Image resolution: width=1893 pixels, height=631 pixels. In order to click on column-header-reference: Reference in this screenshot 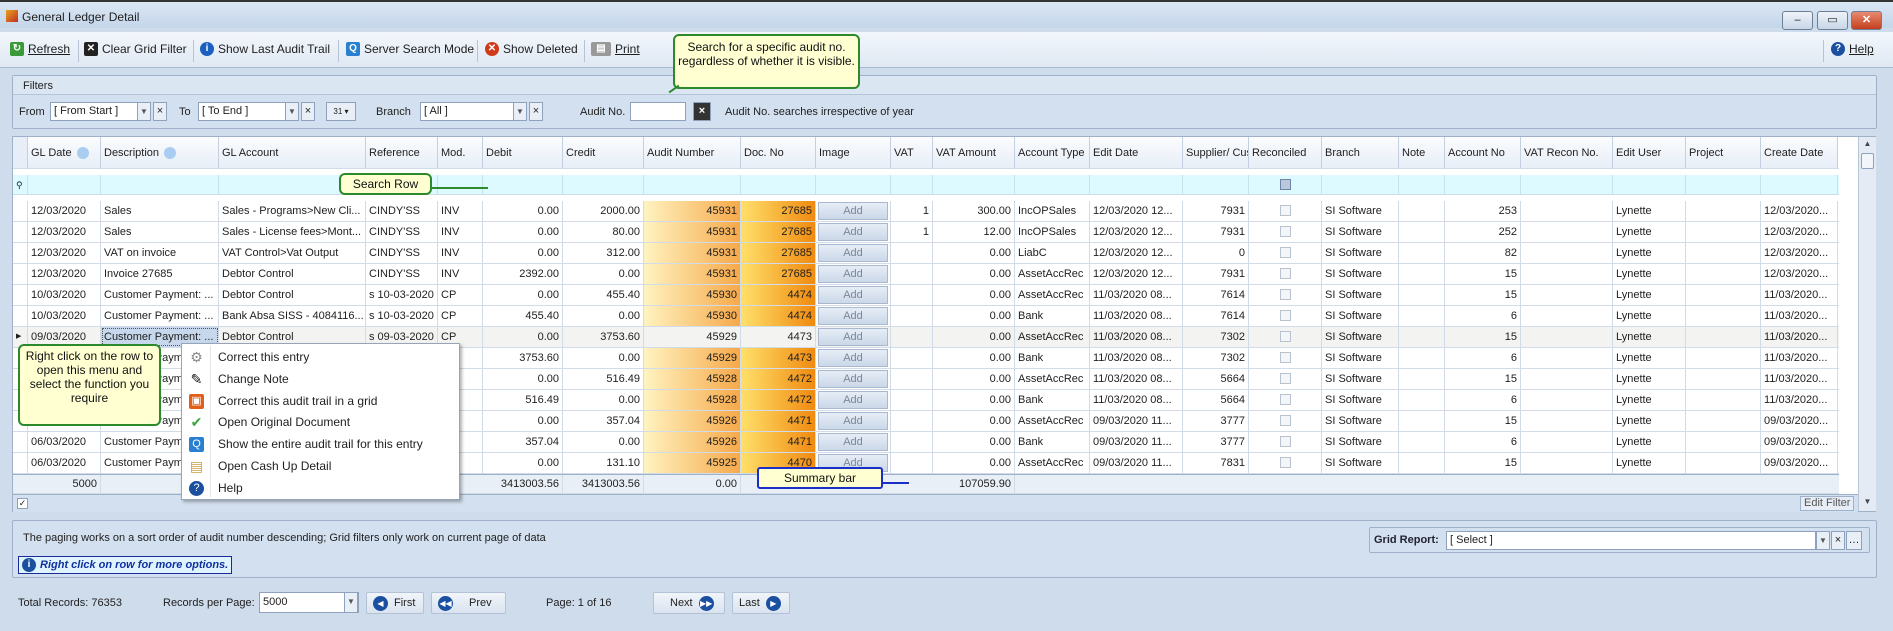, I will do `click(402, 152)`.